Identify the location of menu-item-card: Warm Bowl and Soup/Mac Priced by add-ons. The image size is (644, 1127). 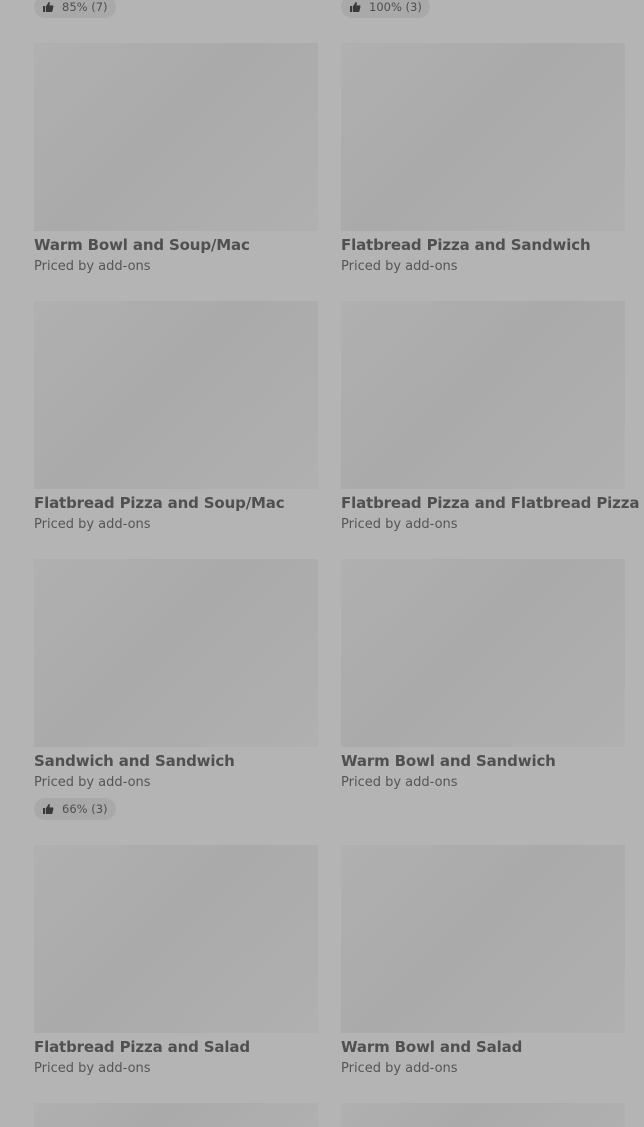
(176, 159).